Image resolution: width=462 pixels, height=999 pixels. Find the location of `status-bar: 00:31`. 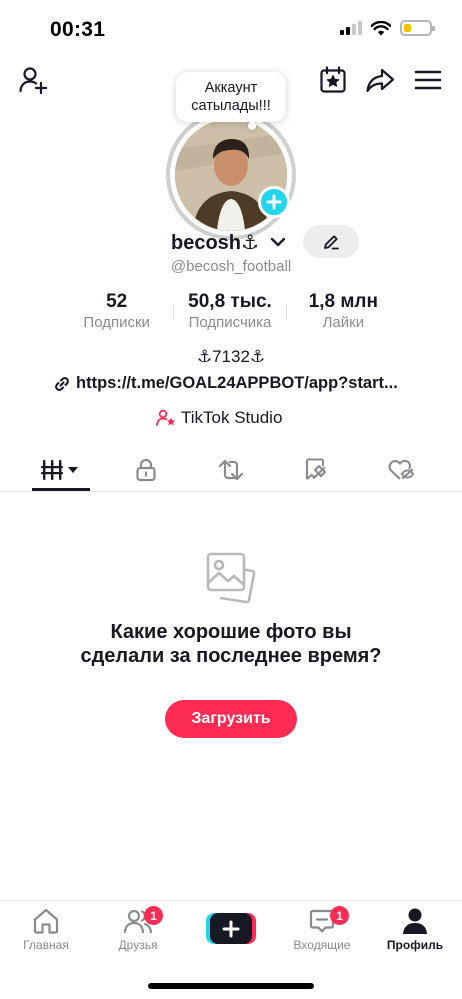

status-bar: 00:31 is located at coordinates (231, 29).